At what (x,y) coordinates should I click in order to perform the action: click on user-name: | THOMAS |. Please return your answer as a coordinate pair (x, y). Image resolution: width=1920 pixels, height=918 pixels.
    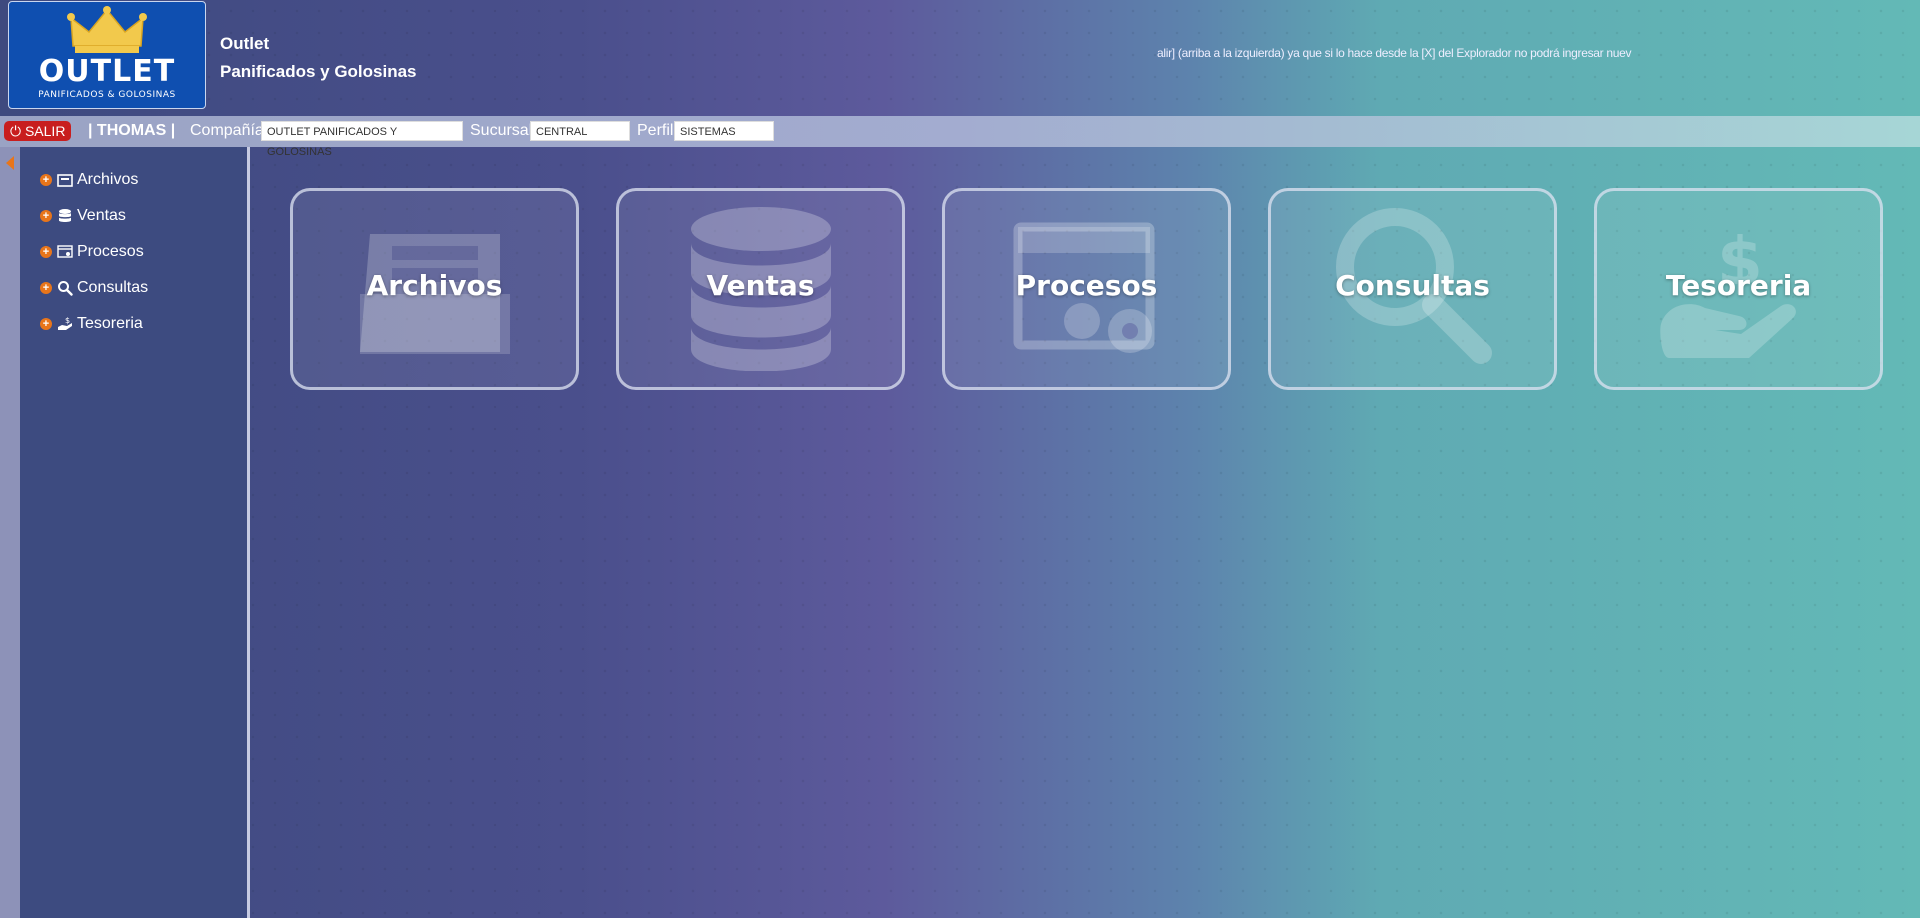
    Looking at the image, I should click on (132, 130).